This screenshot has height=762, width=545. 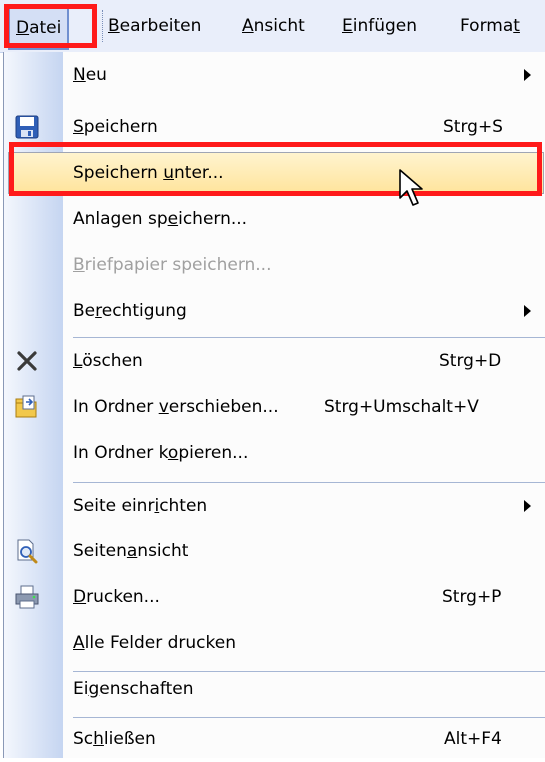 What do you see at coordinates (27, 127) in the screenshot?
I see `floppy-disk-icon` at bounding box center [27, 127].